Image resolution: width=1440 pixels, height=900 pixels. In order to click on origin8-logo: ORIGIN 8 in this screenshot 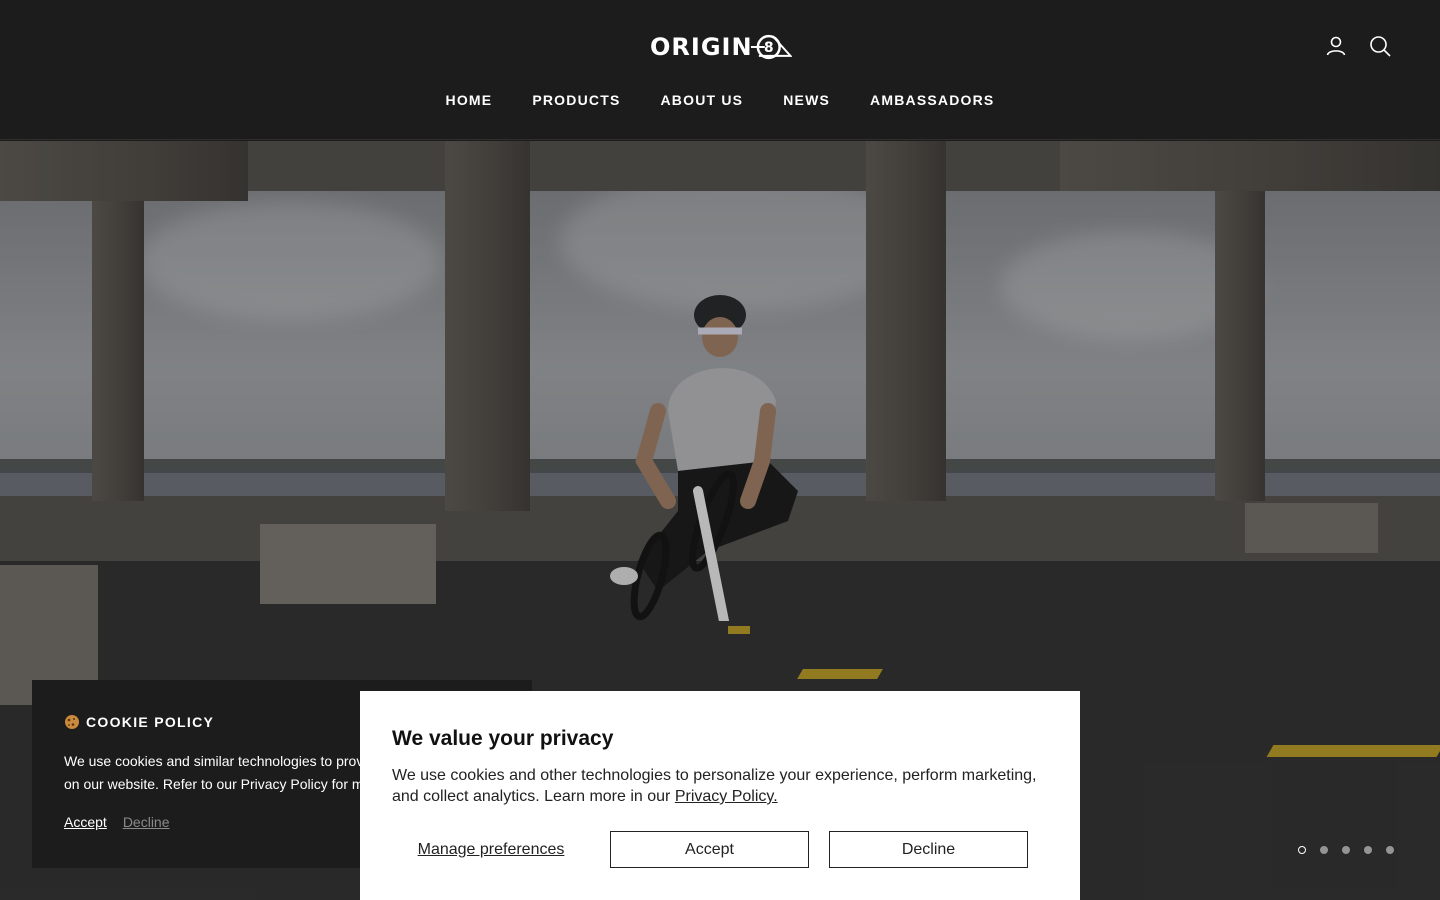, I will do `click(721, 47)`.